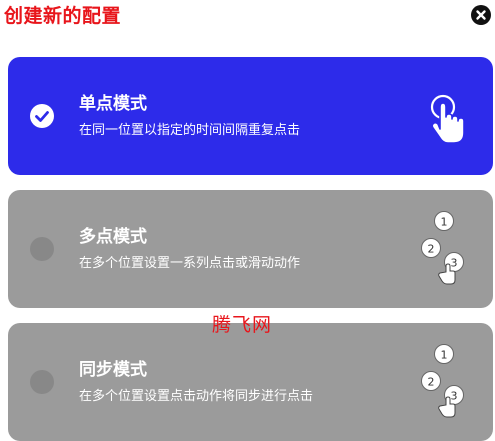 The height and width of the screenshot is (441, 495). Describe the element at coordinates (247, 20) in the screenshot. I see `dialog-header: 创建新的配置` at that location.